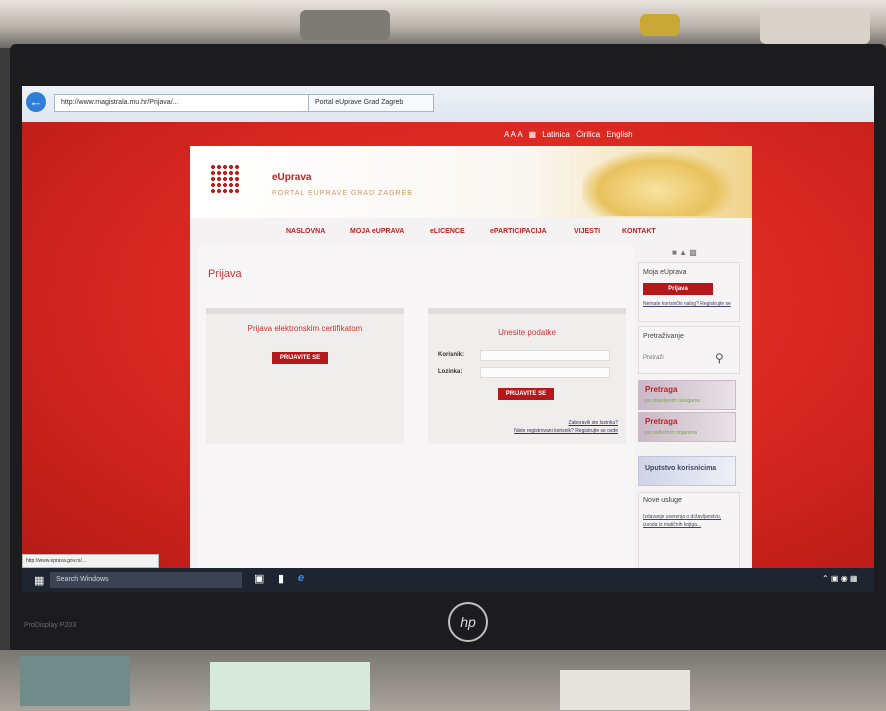 Image resolution: width=886 pixels, height=711 pixels. I want to click on search-box: Pretraživanje Pretraži ⚲, so click(689, 350).